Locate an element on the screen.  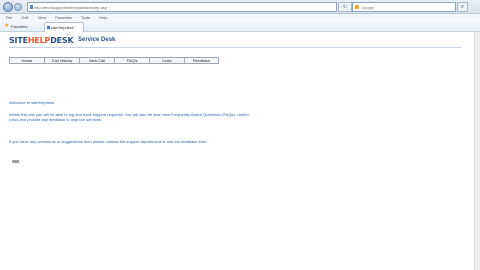
nav-faqs: FAQ's is located at coordinates (131, 60).